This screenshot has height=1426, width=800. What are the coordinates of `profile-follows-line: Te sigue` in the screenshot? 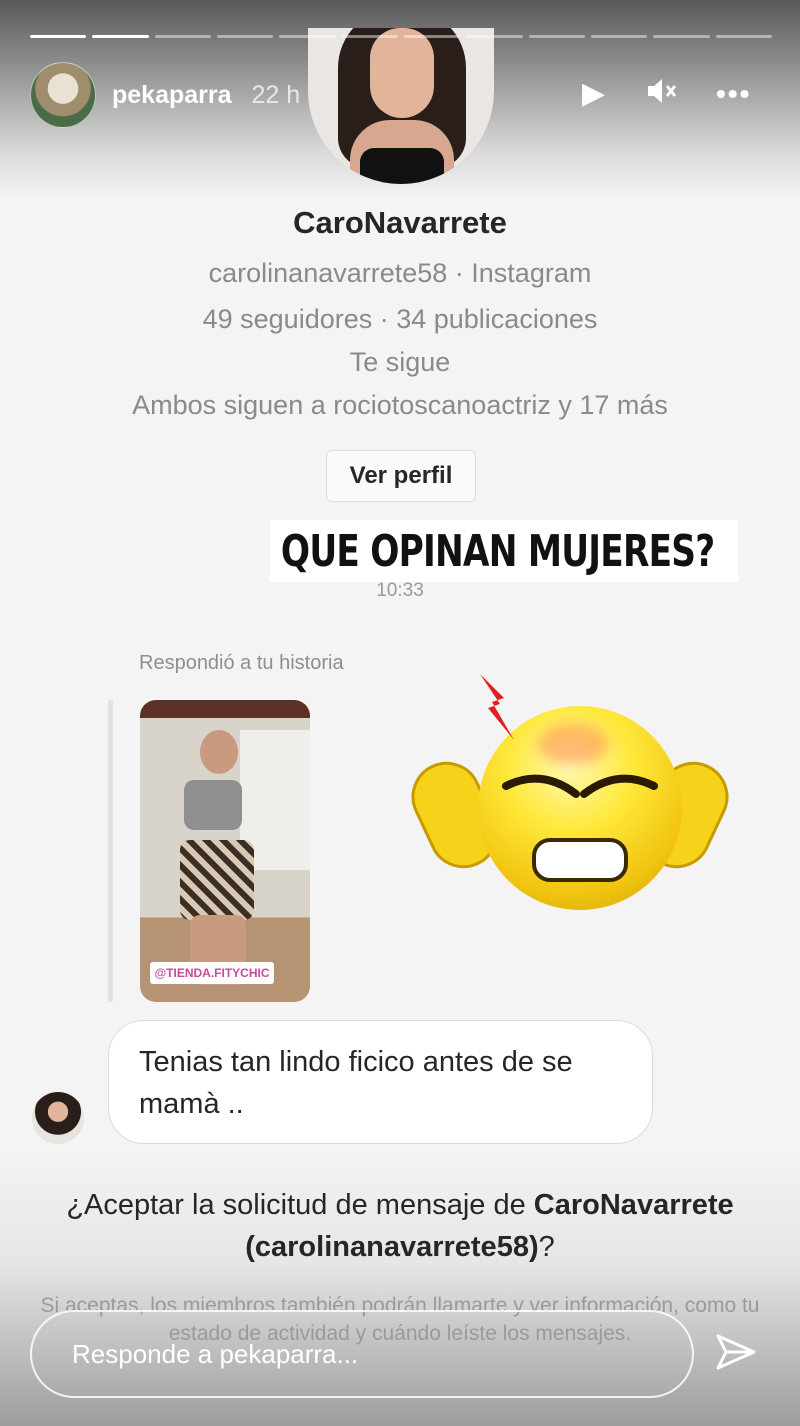 It's located at (400, 362).